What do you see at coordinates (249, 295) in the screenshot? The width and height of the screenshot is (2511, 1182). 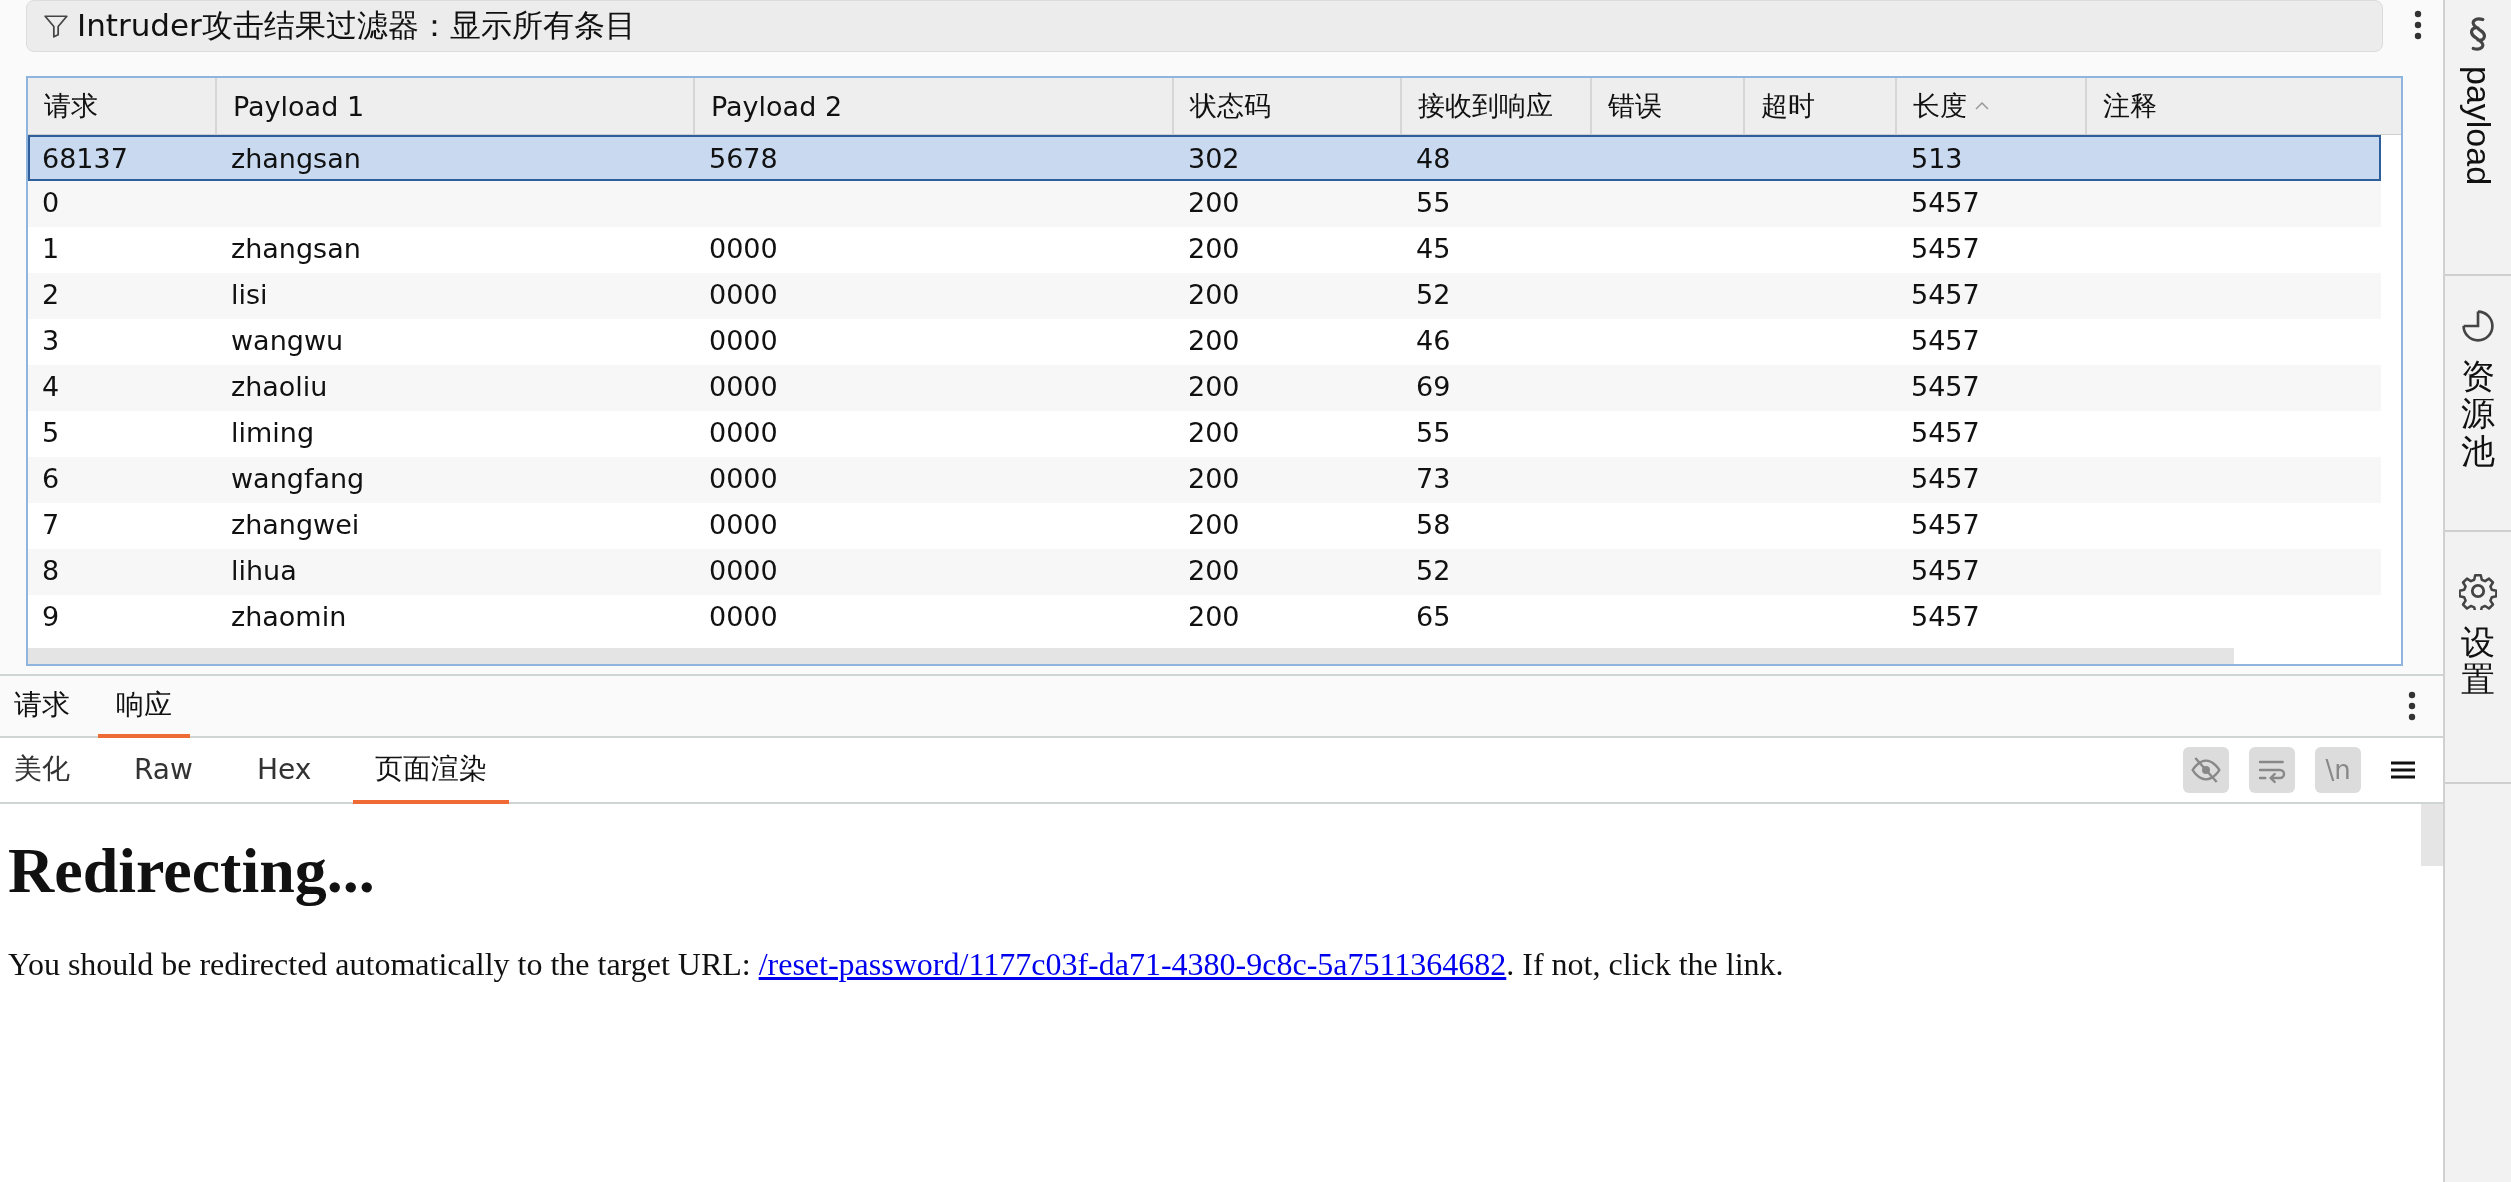 I see `payload-cell-text: lisi` at bounding box center [249, 295].